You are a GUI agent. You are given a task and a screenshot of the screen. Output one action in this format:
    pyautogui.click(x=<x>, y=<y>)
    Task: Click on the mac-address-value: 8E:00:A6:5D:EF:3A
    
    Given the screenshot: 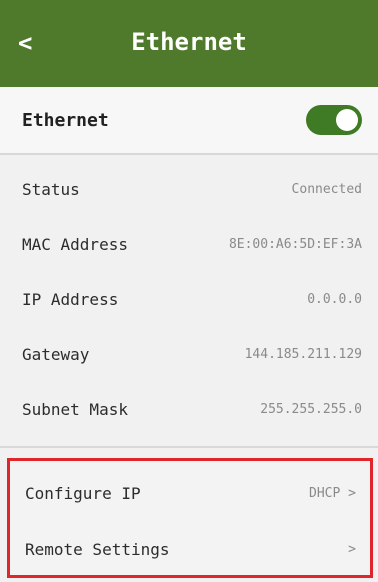 What is the action you would take?
    pyautogui.click(x=295, y=244)
    